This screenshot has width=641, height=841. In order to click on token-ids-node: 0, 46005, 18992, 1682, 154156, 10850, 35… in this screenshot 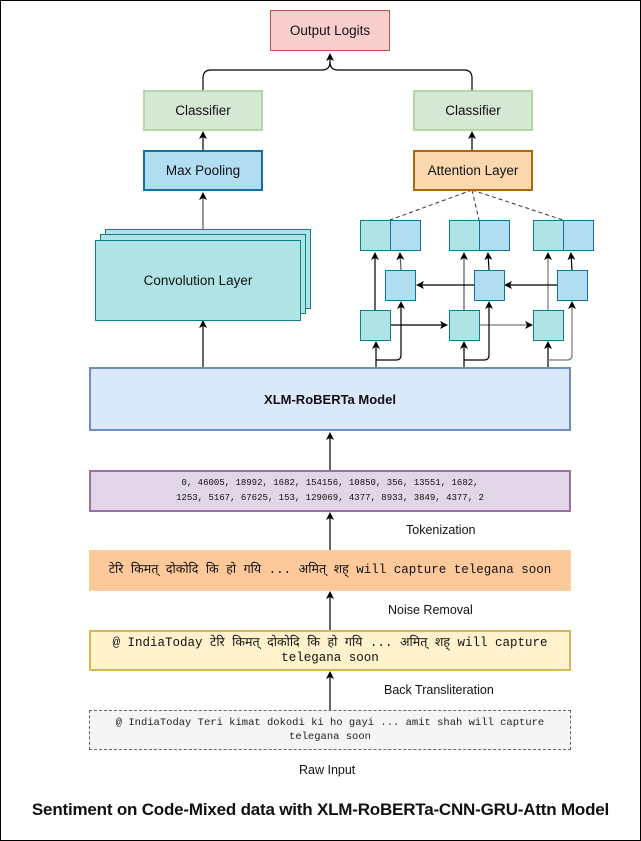, I will do `click(330, 491)`.